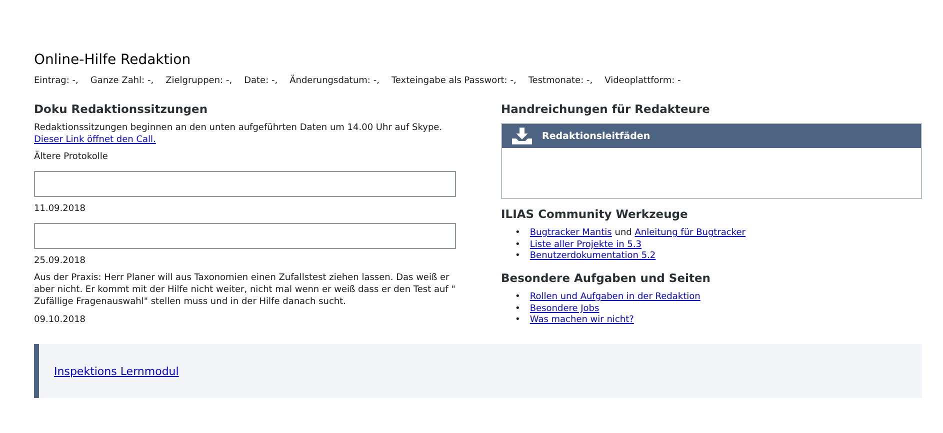 This screenshot has width=943, height=433. What do you see at coordinates (606, 109) in the screenshot?
I see `section-heading: Handreichungen für Redakteure` at bounding box center [606, 109].